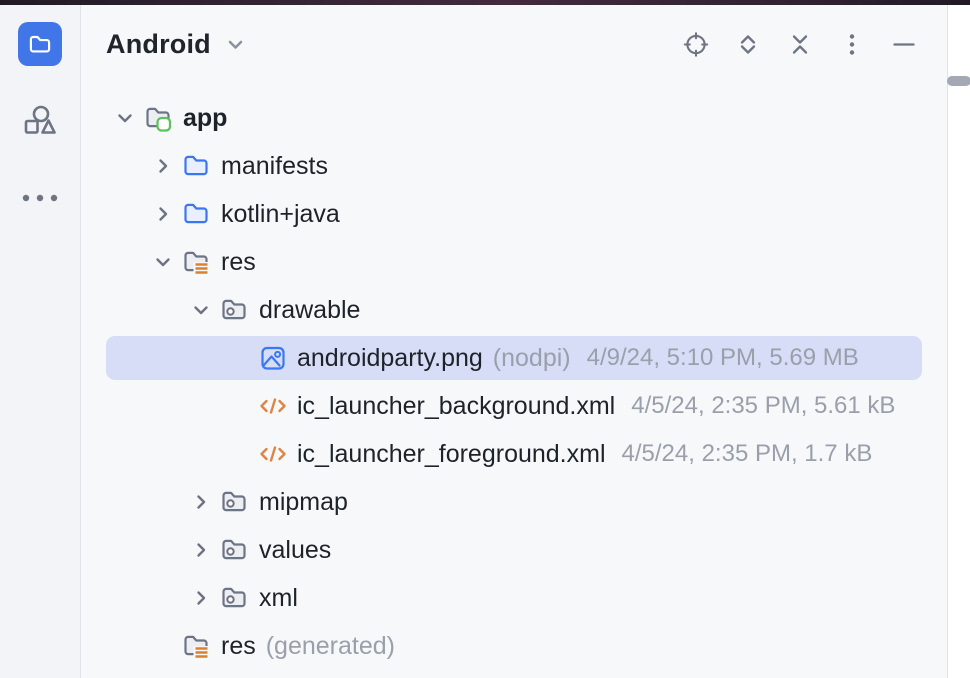 Image resolution: width=970 pixels, height=678 pixels. Describe the element at coordinates (514, 310) in the screenshot. I see `tree-row-drawable: drawable` at that location.